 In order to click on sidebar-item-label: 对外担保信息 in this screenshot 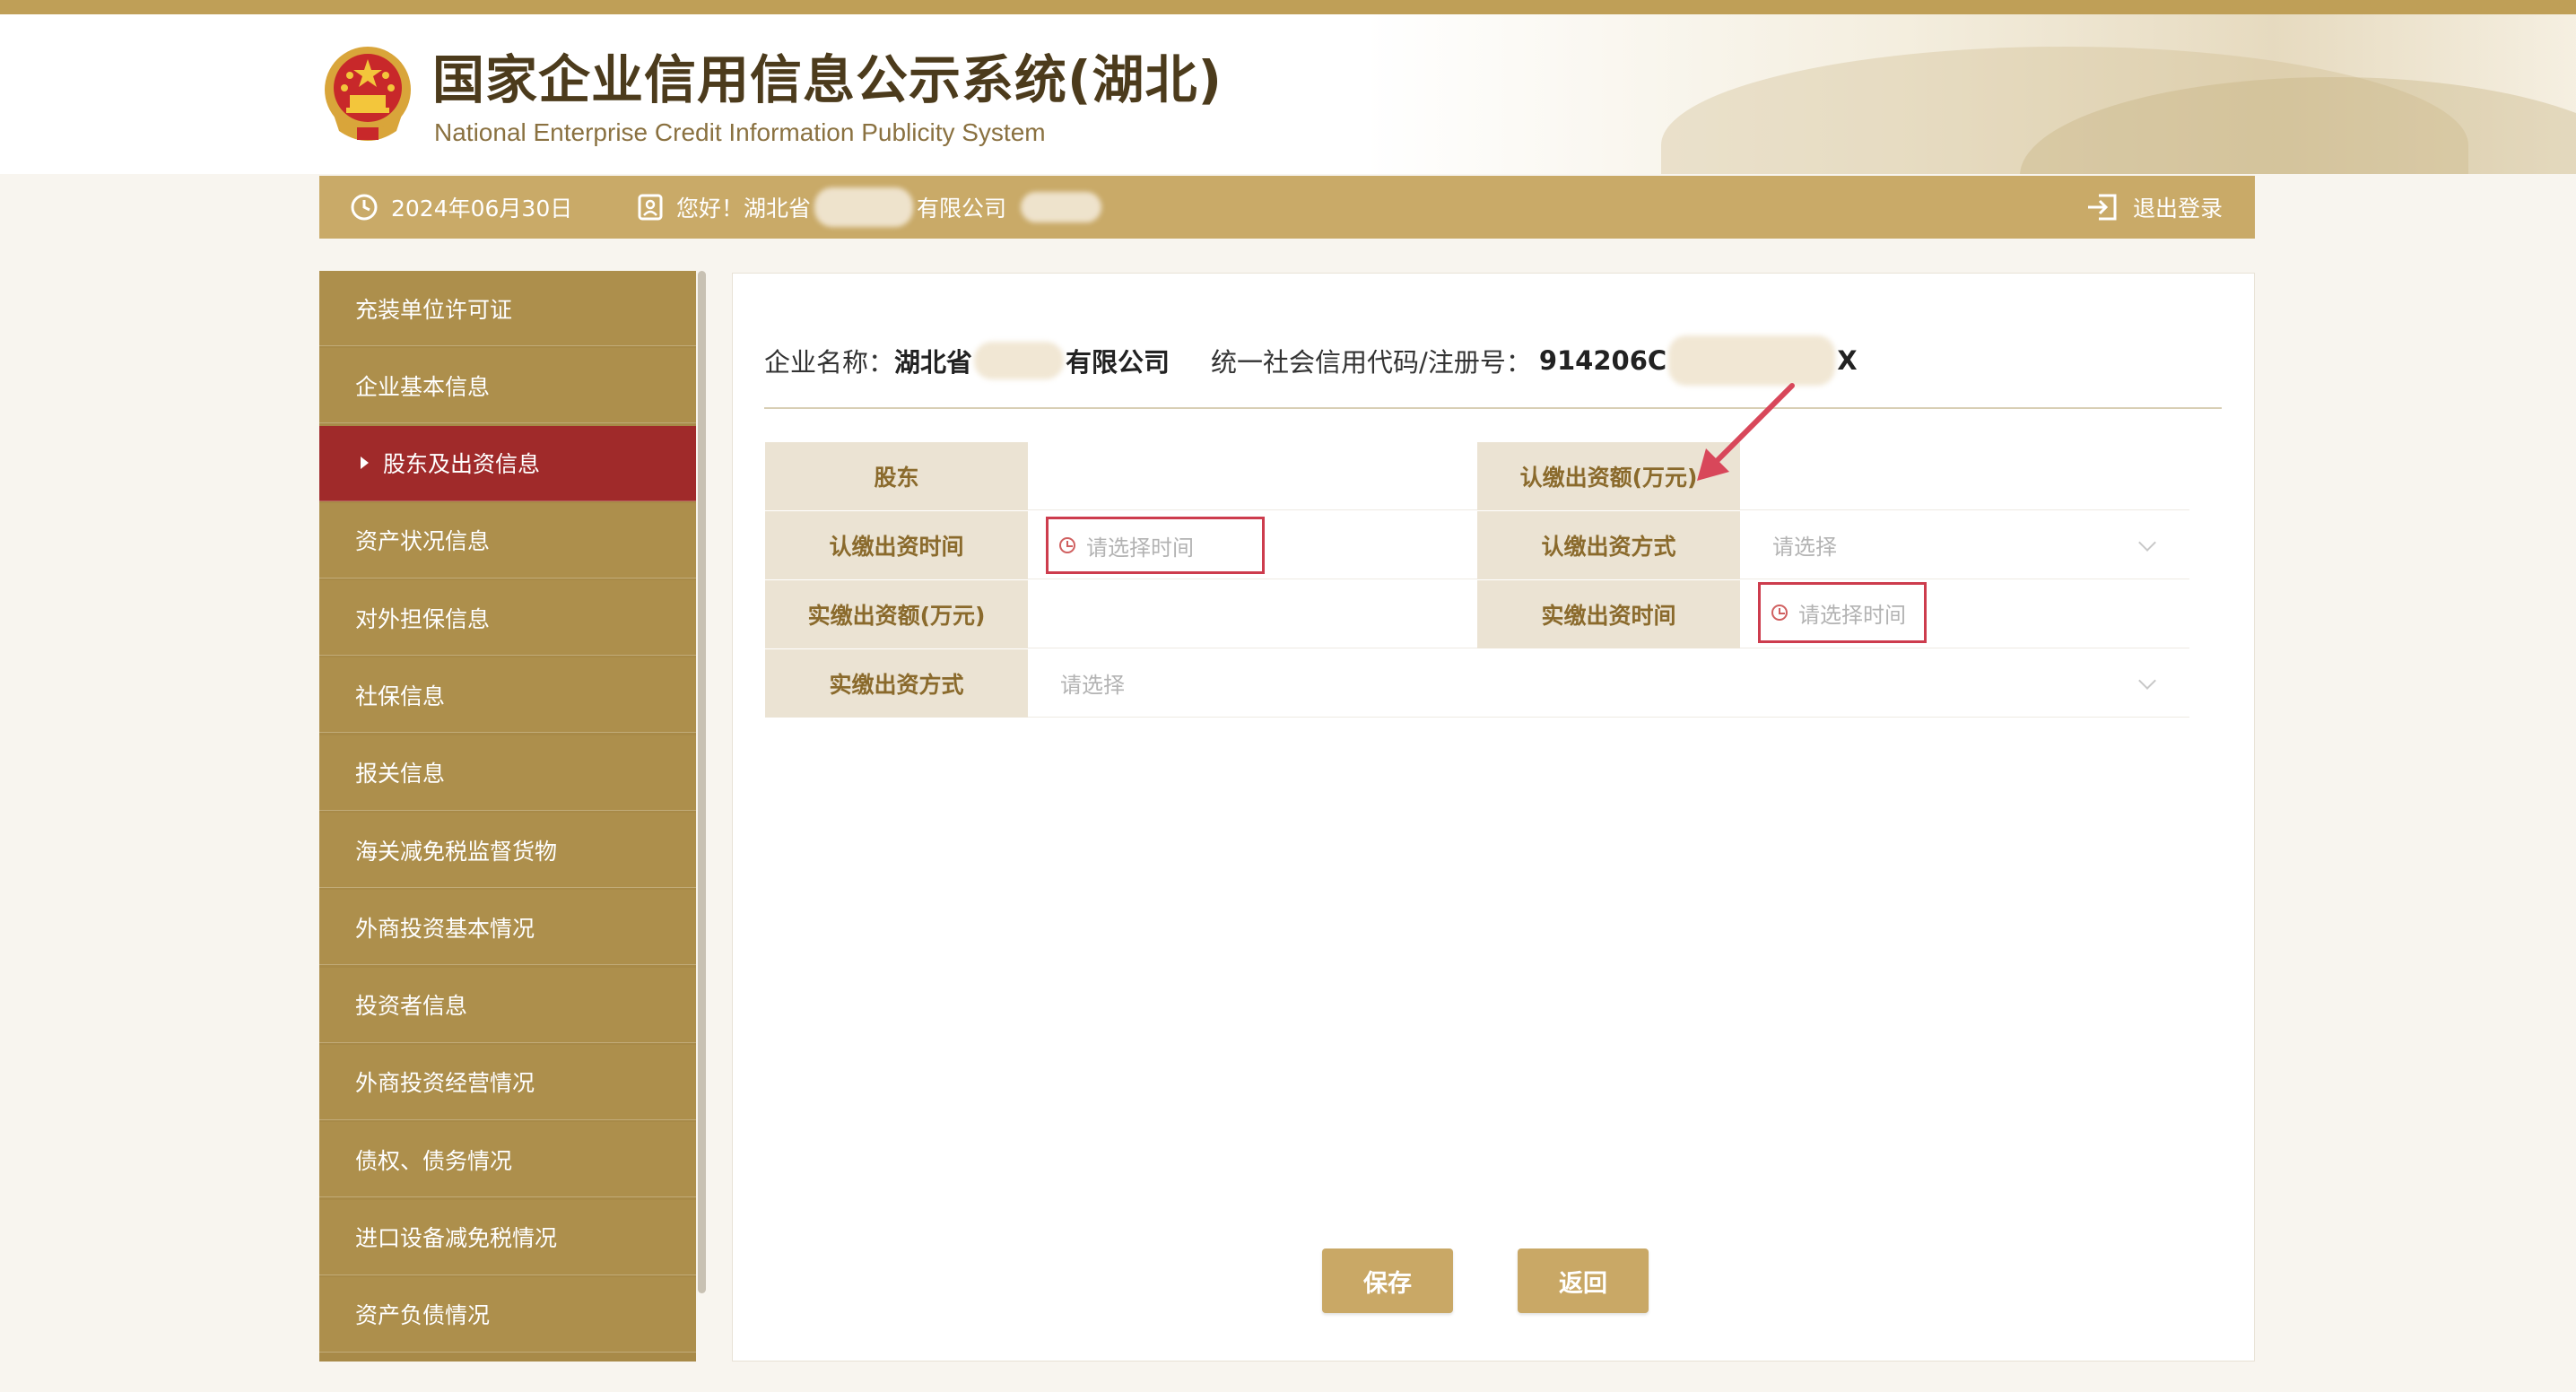, I will do `click(423, 619)`.